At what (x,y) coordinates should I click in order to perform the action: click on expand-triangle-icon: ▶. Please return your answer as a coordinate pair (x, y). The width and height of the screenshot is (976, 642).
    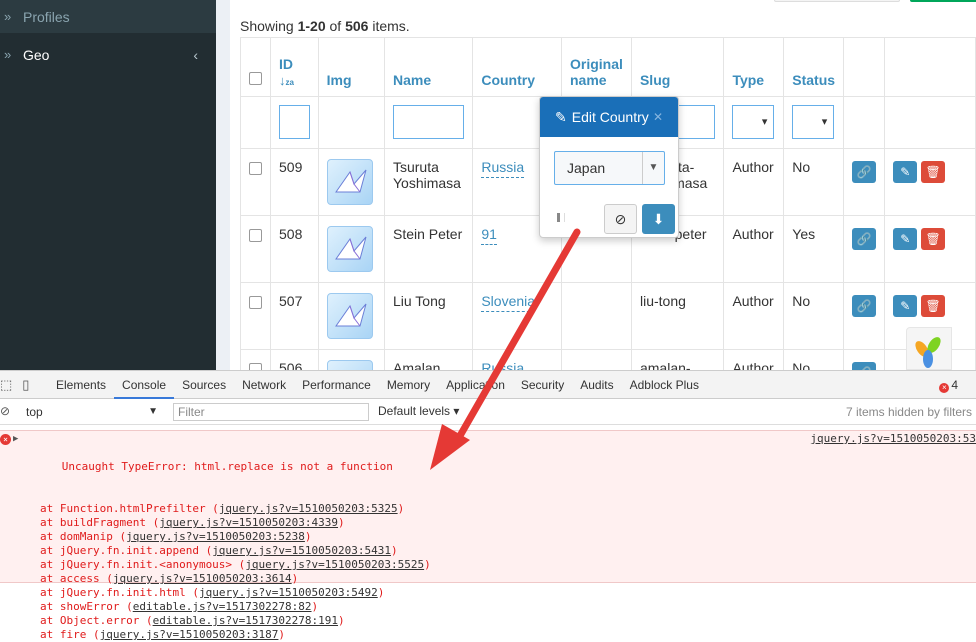
    Looking at the image, I should click on (15, 439).